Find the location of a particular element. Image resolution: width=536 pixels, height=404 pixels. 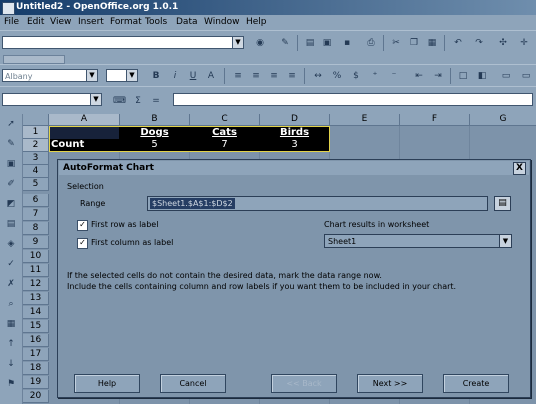

spellcheck-icon: ✓ is located at coordinates (11, 264).